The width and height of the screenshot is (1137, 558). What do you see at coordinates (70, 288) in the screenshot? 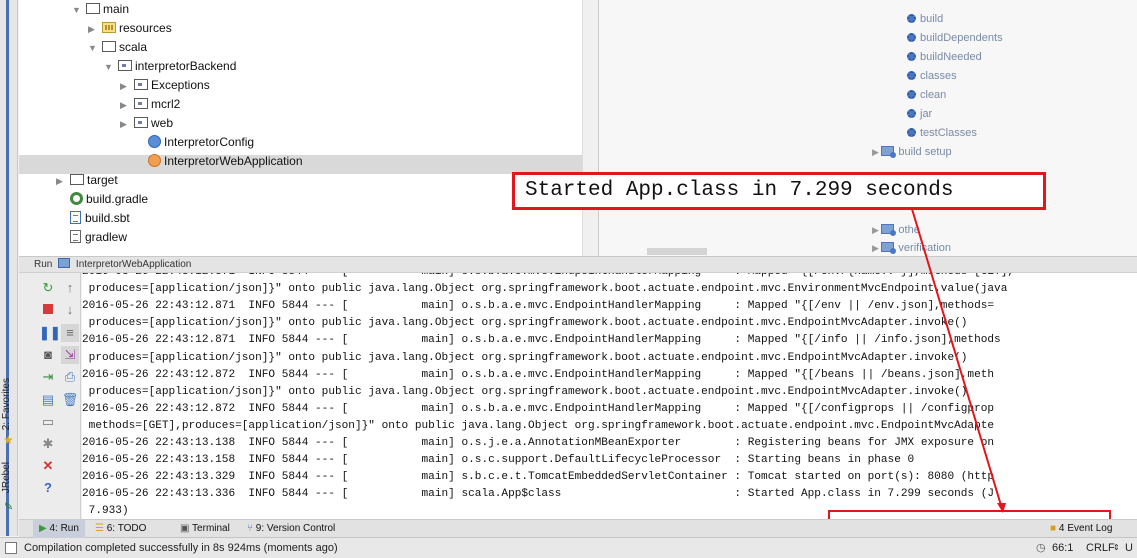
I see `scroll-up-icon: ↑` at bounding box center [70, 288].